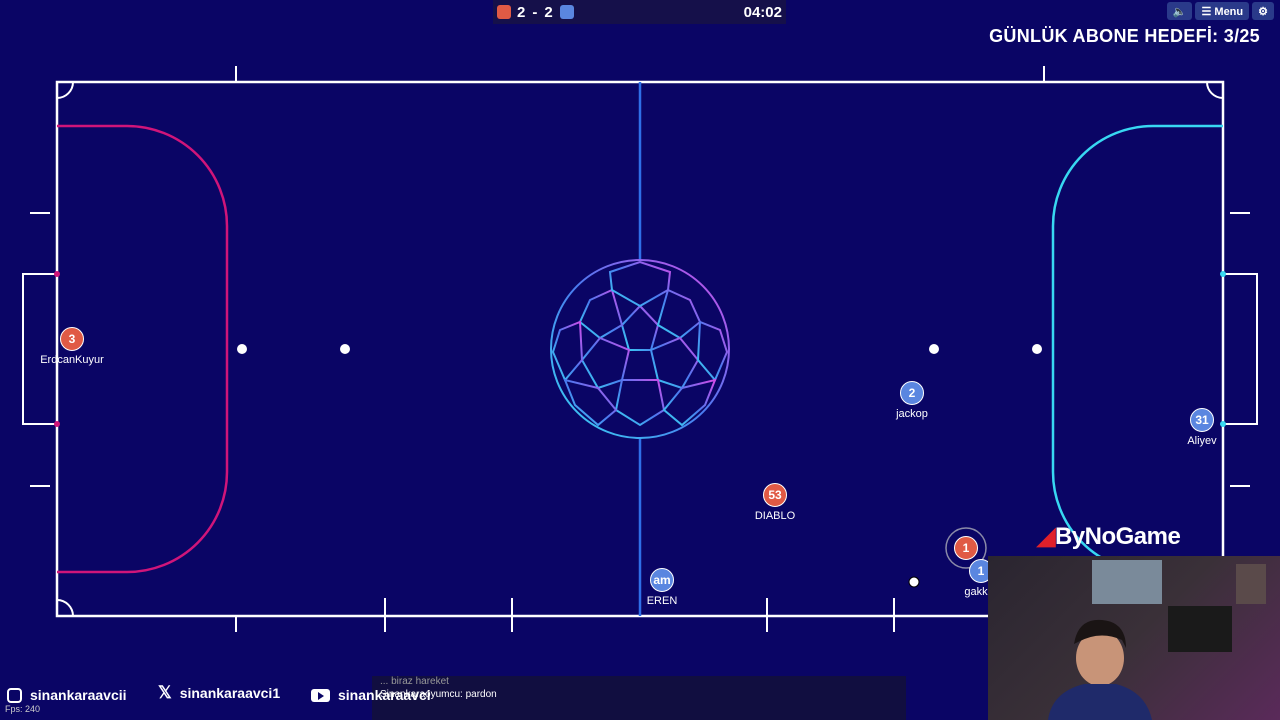  I want to click on menu-button: ☰ Menu, so click(1222, 11).